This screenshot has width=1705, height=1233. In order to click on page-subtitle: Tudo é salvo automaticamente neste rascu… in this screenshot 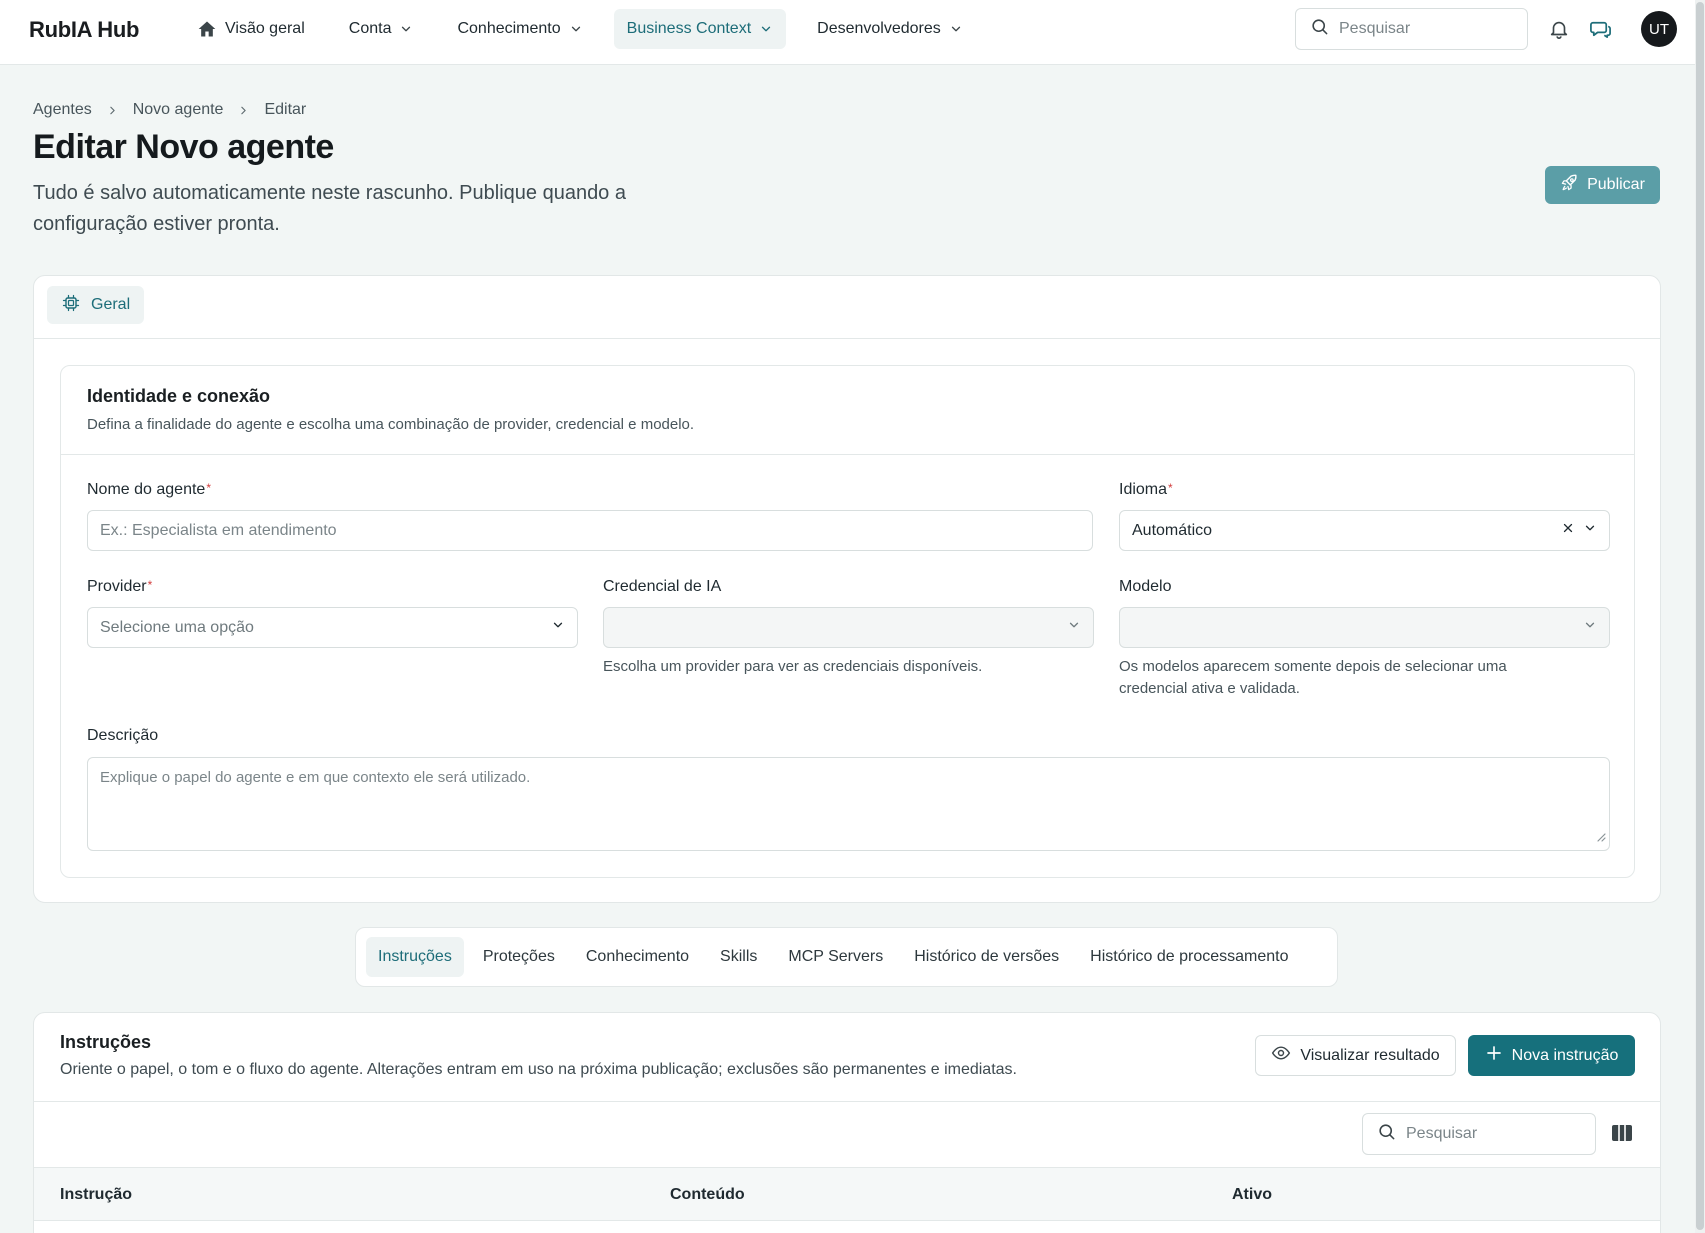, I will do `click(329, 208)`.